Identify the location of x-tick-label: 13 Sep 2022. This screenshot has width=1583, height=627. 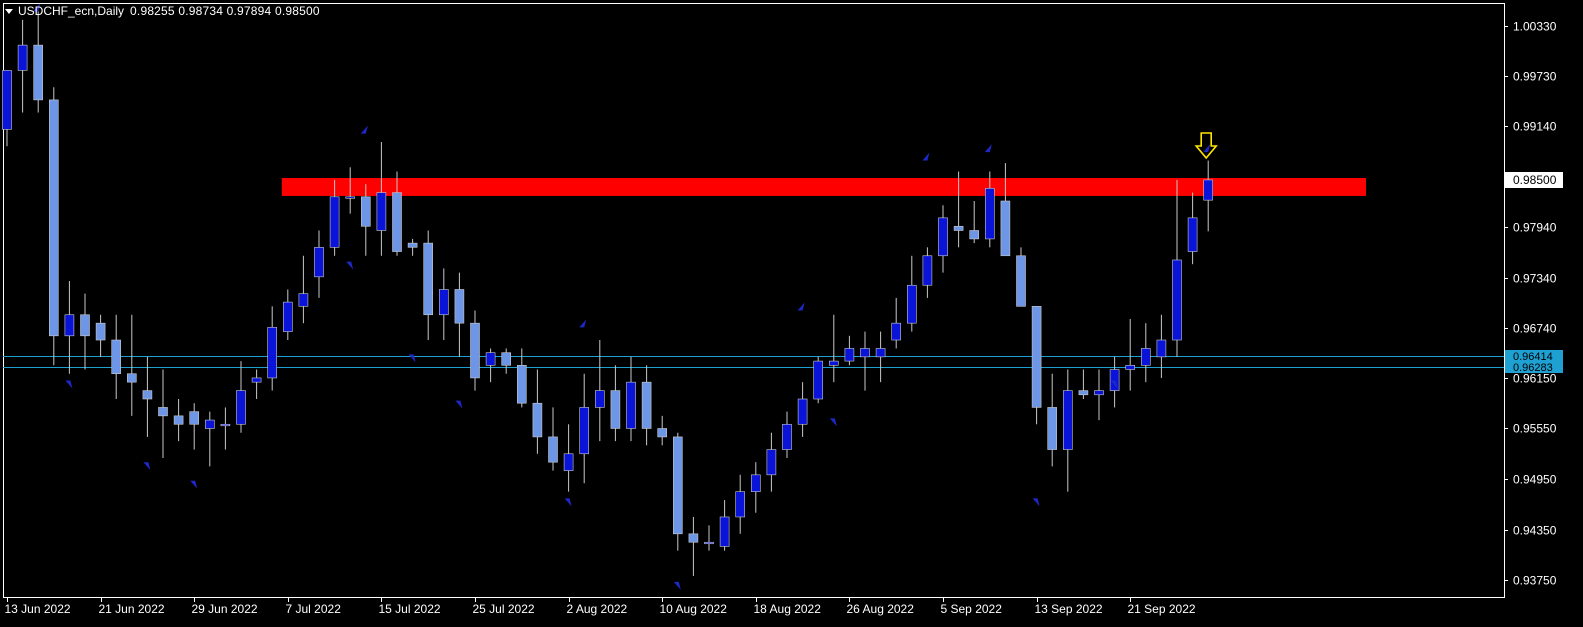
(1069, 609).